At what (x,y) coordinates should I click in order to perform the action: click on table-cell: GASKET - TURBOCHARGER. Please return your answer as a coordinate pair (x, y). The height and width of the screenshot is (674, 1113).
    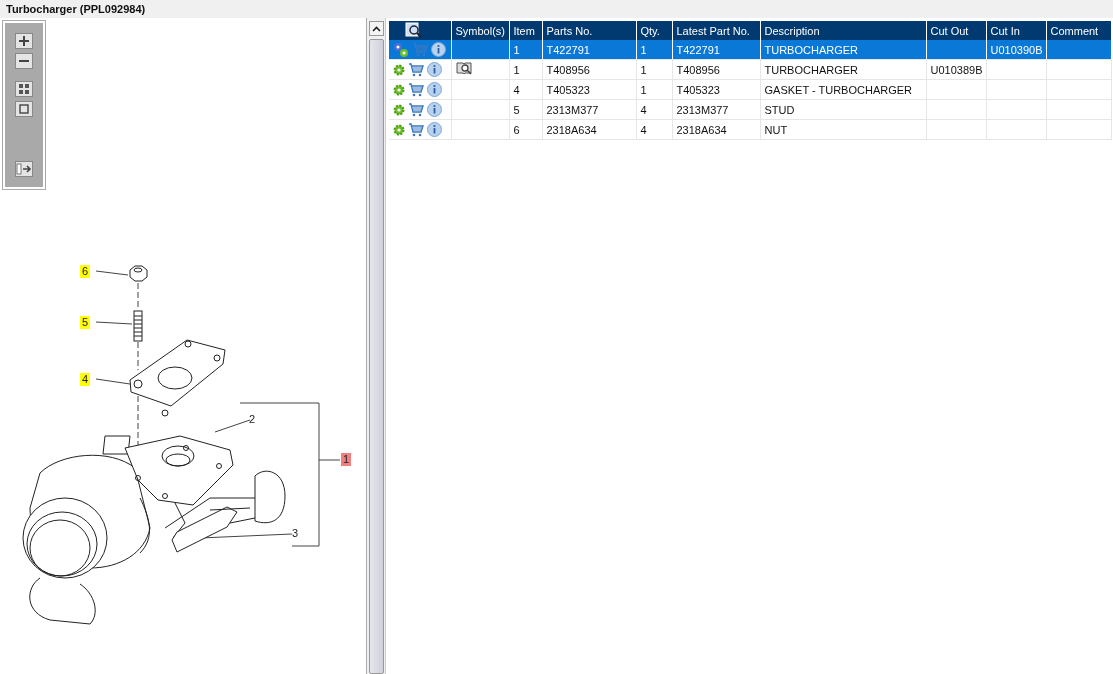
    Looking at the image, I should click on (838, 89).